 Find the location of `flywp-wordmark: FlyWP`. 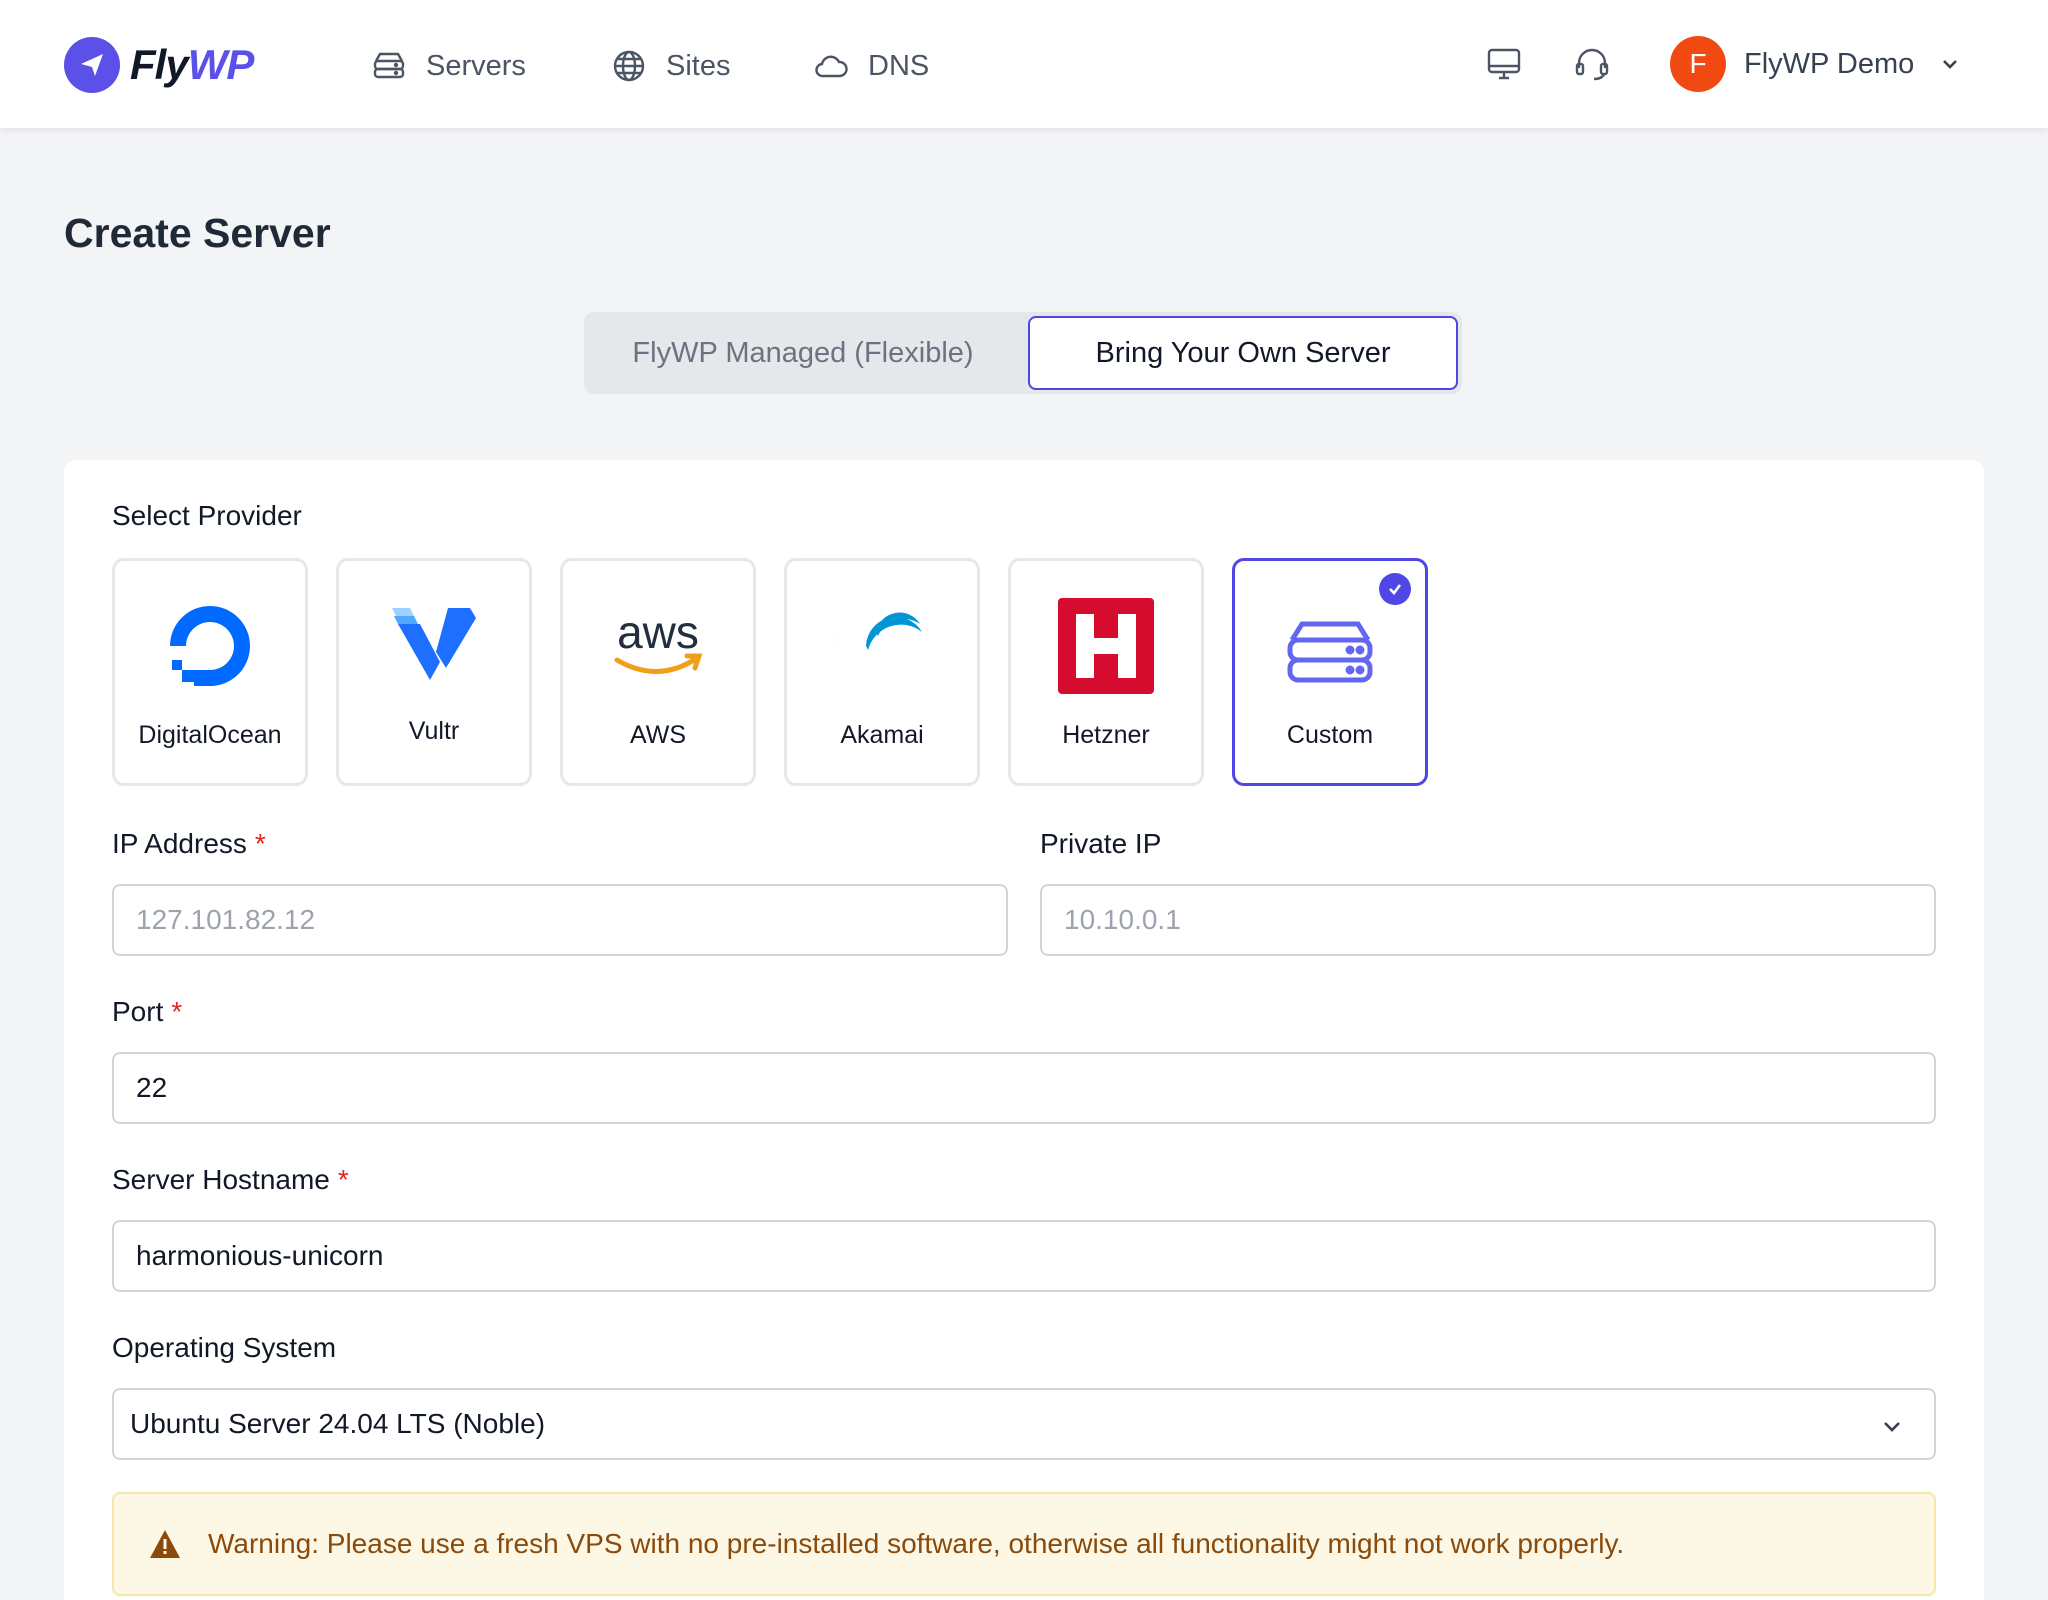

flywp-wordmark: FlyWP is located at coordinates (192, 65).